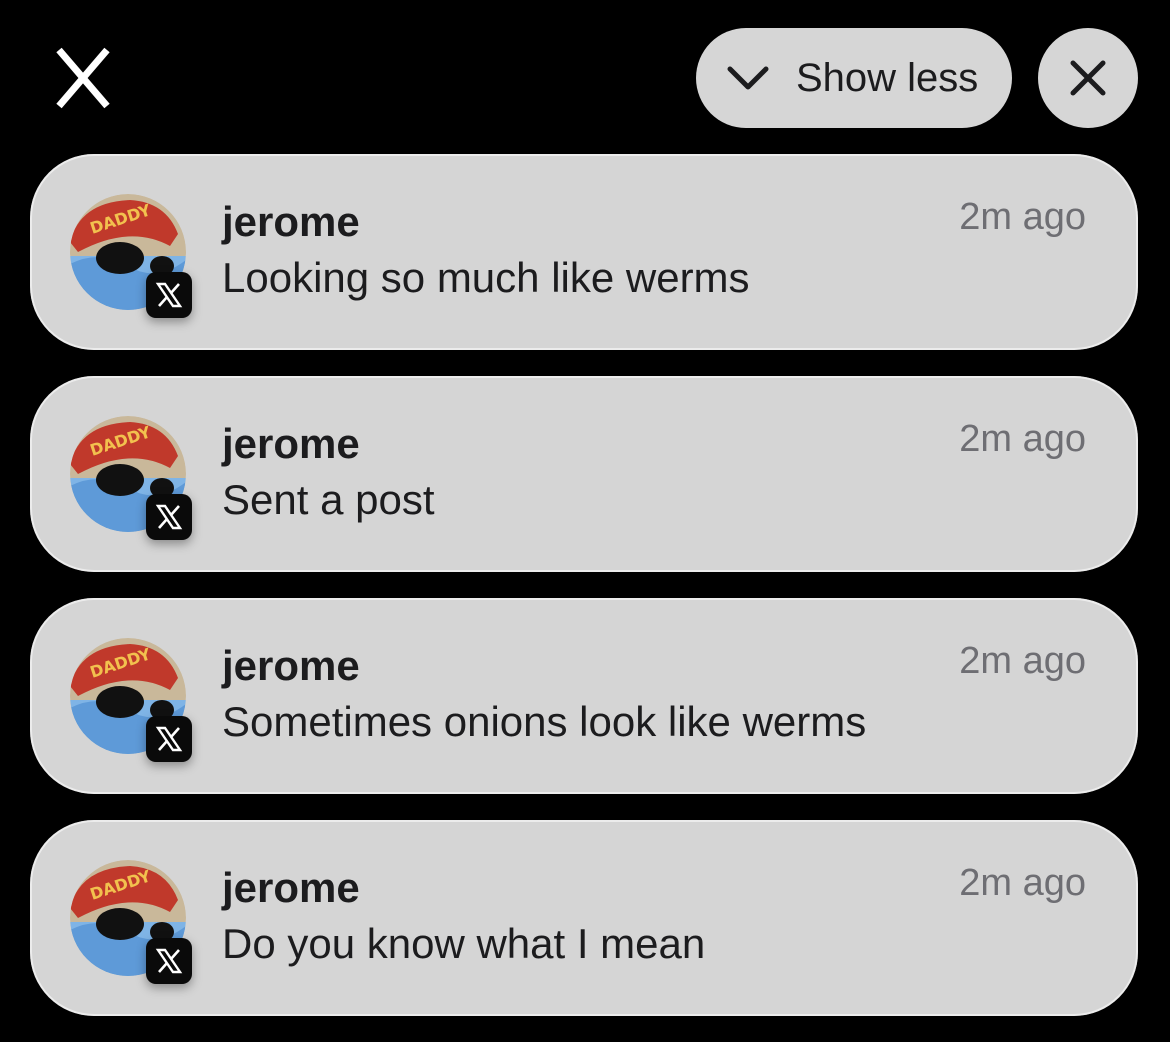 The width and height of the screenshot is (1170, 1042). Describe the element at coordinates (748, 78) in the screenshot. I see `chevron-down-icon` at that location.